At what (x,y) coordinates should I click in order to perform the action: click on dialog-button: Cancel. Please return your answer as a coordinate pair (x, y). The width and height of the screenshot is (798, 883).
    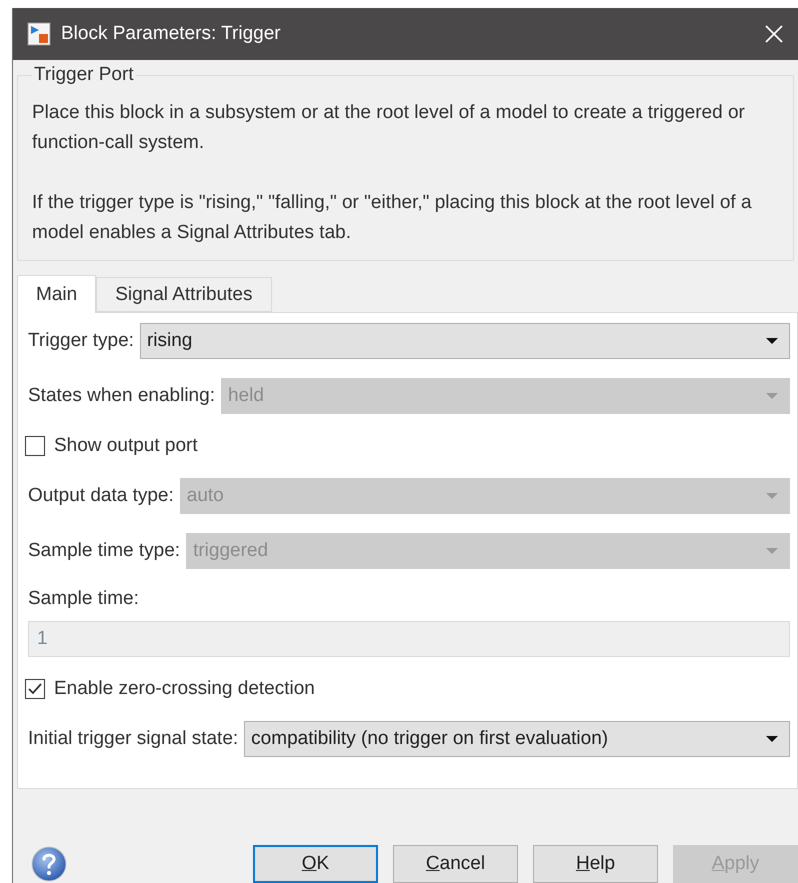
    Looking at the image, I should click on (455, 864).